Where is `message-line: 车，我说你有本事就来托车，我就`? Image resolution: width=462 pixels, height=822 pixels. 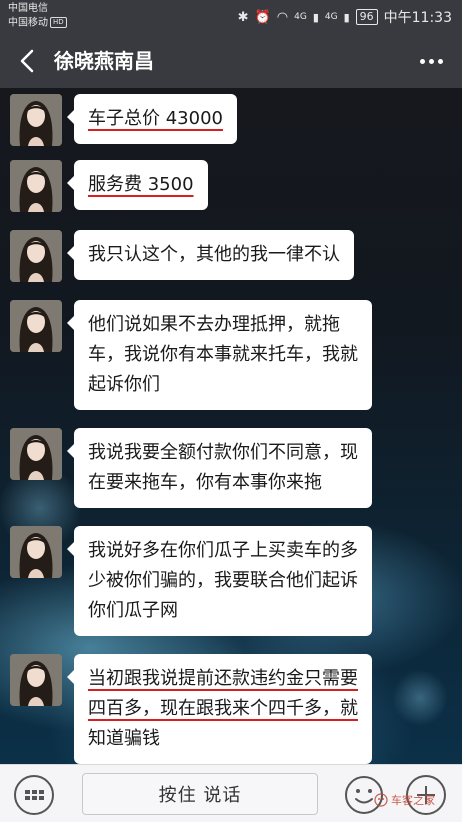
message-line: 车，我说你有本事就来托车，我就 is located at coordinates (223, 354).